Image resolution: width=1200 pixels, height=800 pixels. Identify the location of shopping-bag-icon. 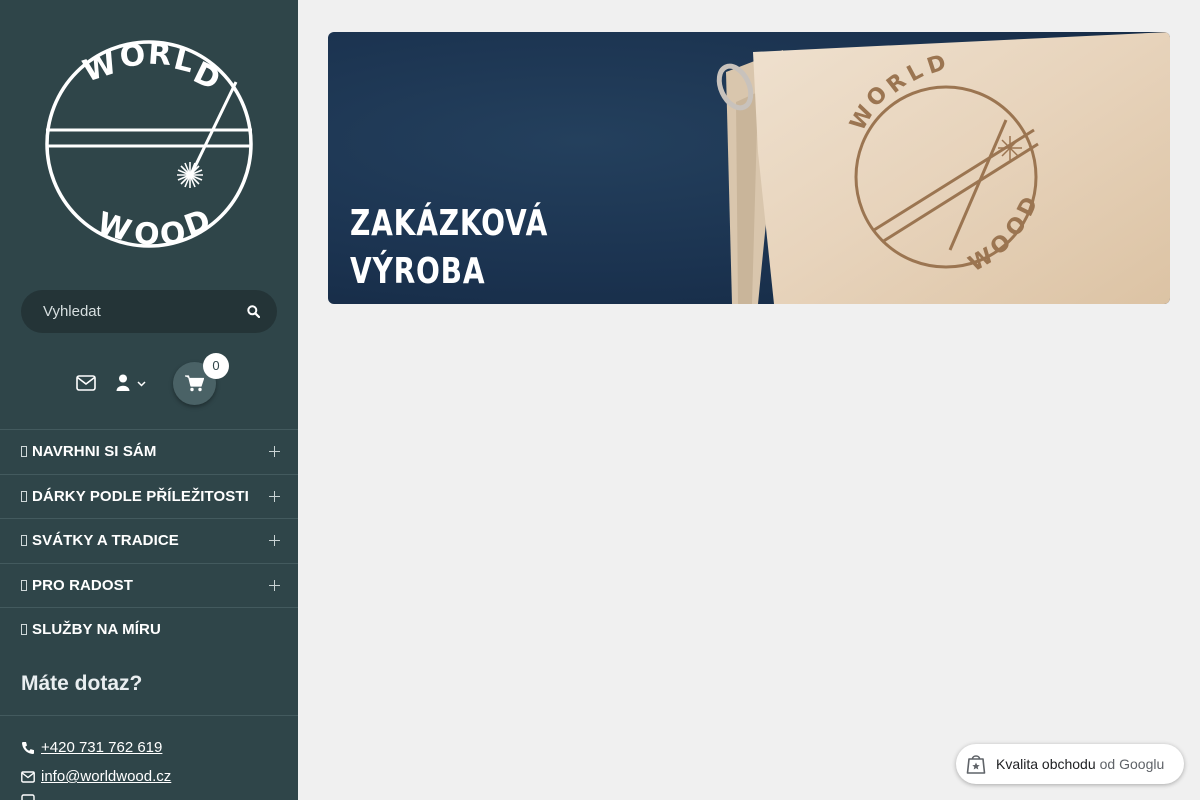
(976, 764).